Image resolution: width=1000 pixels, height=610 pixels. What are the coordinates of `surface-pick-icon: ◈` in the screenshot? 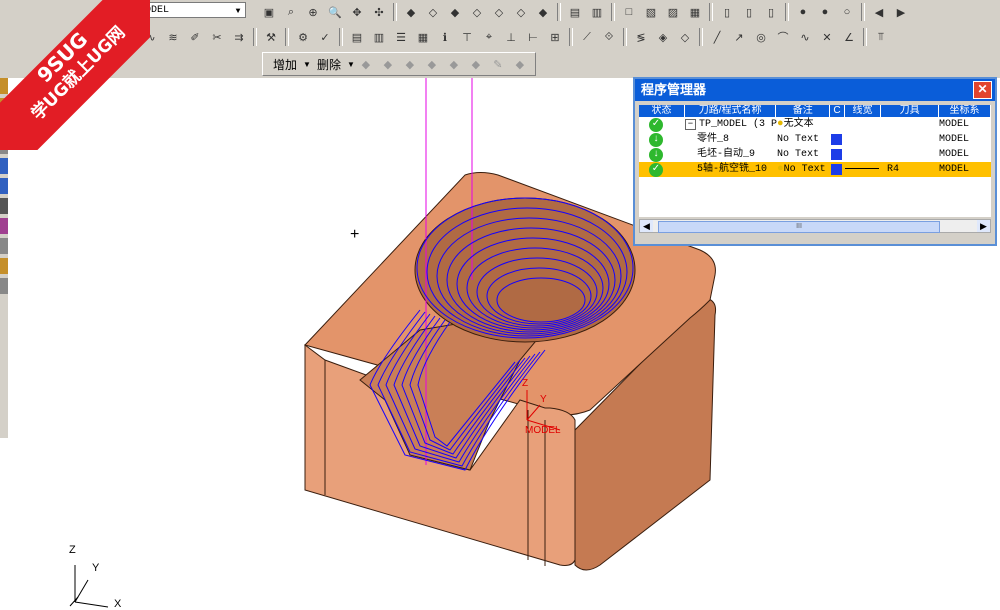 It's located at (663, 37).